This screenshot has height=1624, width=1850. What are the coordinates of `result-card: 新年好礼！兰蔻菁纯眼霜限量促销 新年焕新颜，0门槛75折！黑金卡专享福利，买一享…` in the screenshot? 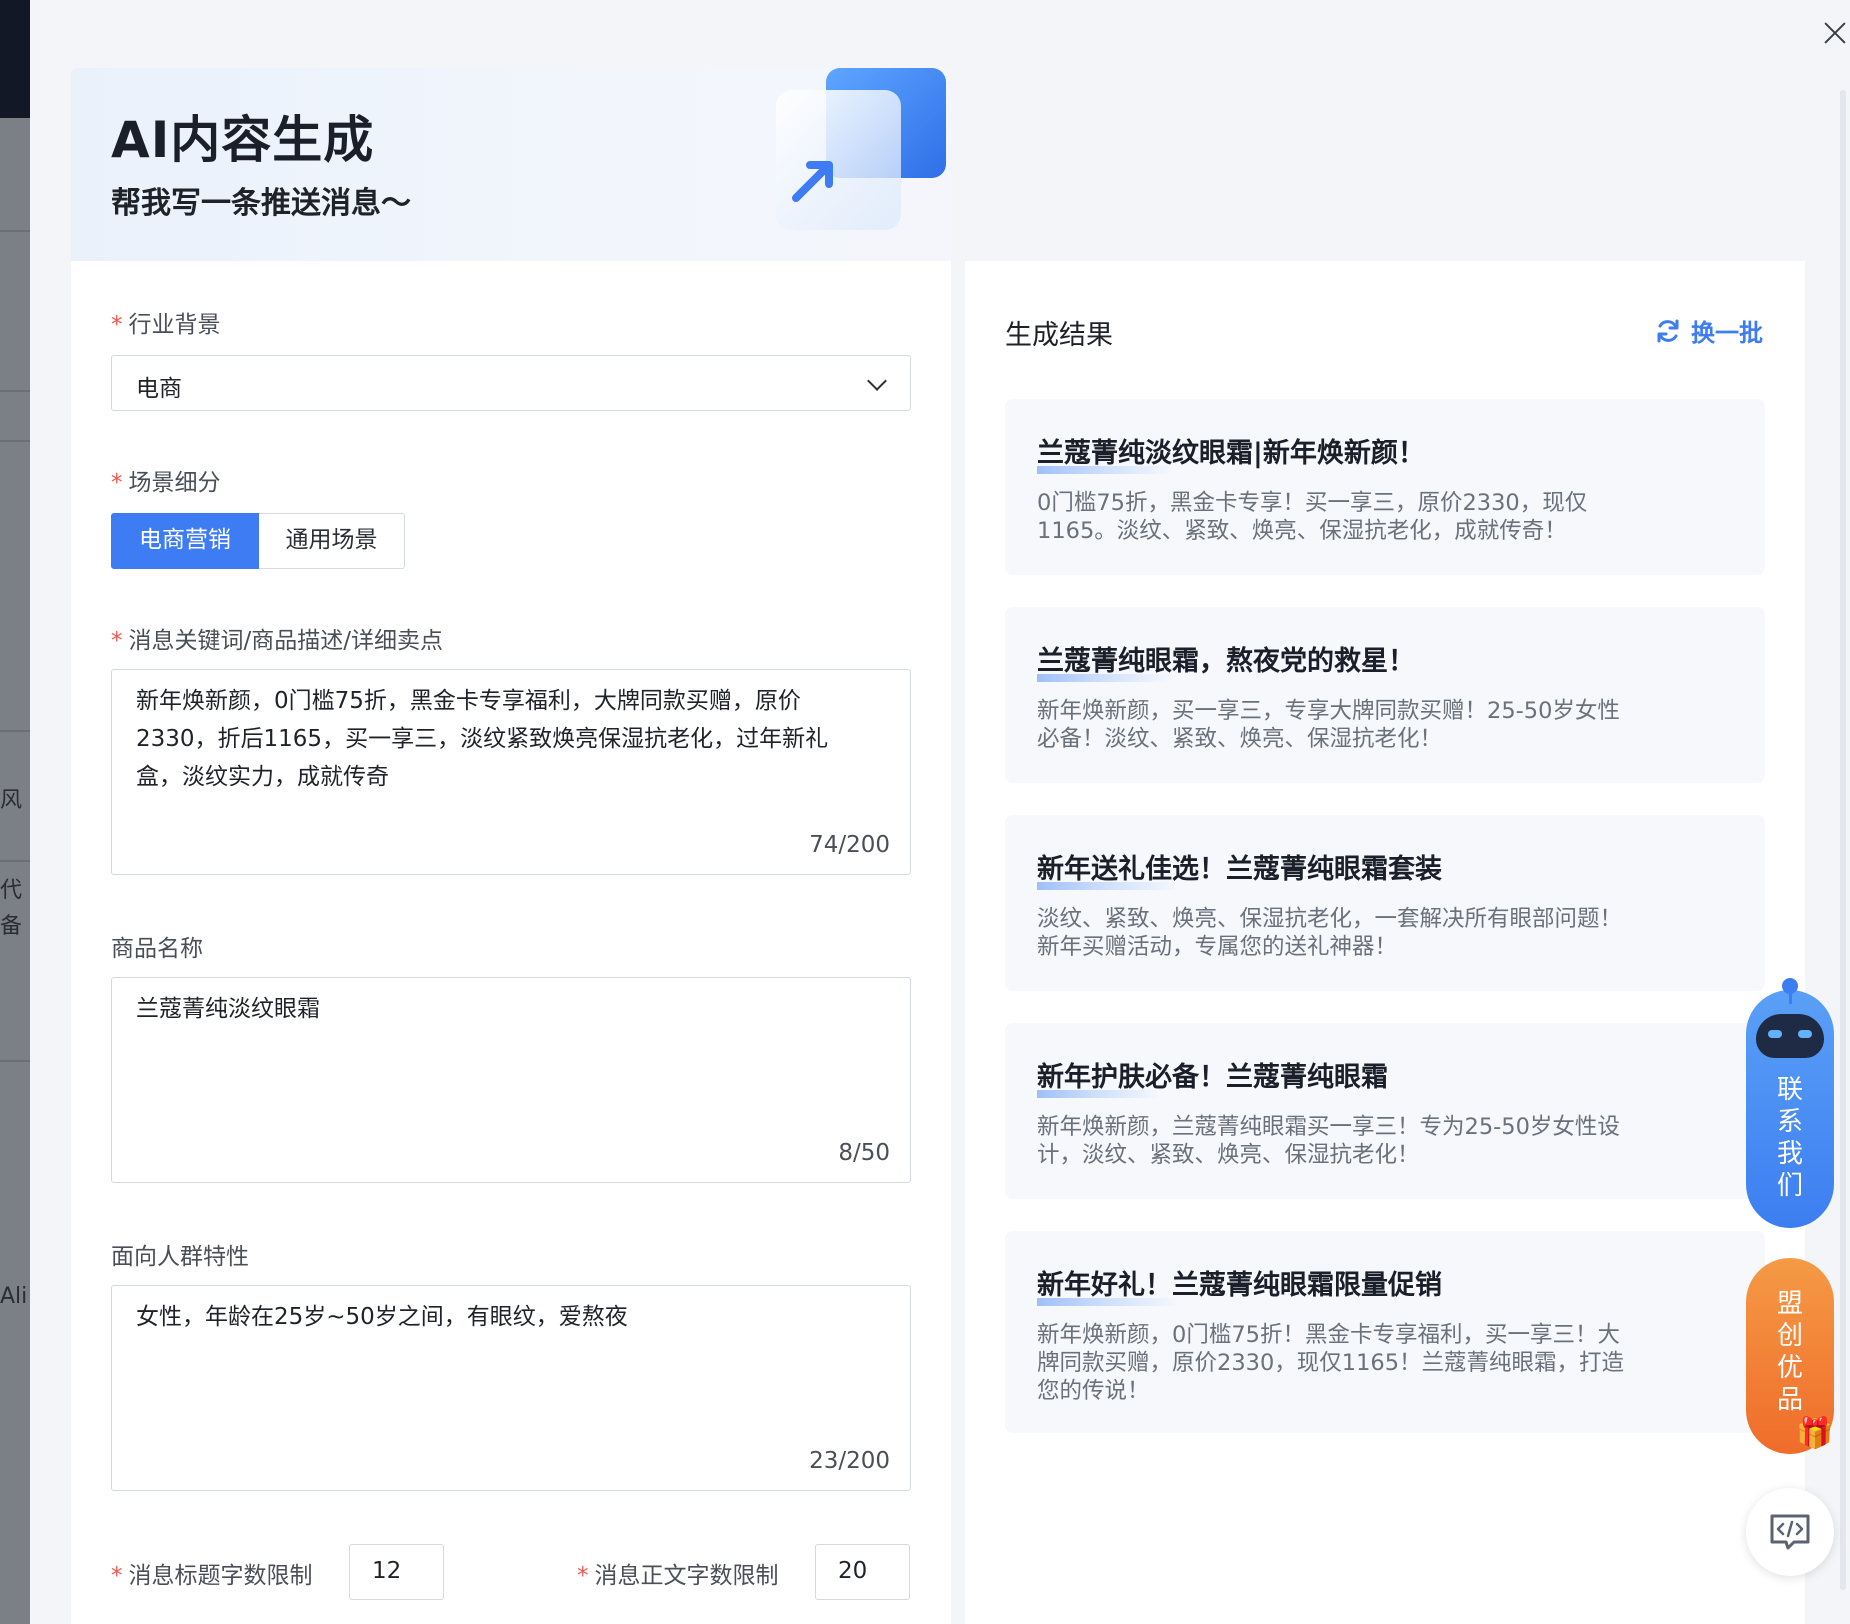 It's located at (1385, 1332).